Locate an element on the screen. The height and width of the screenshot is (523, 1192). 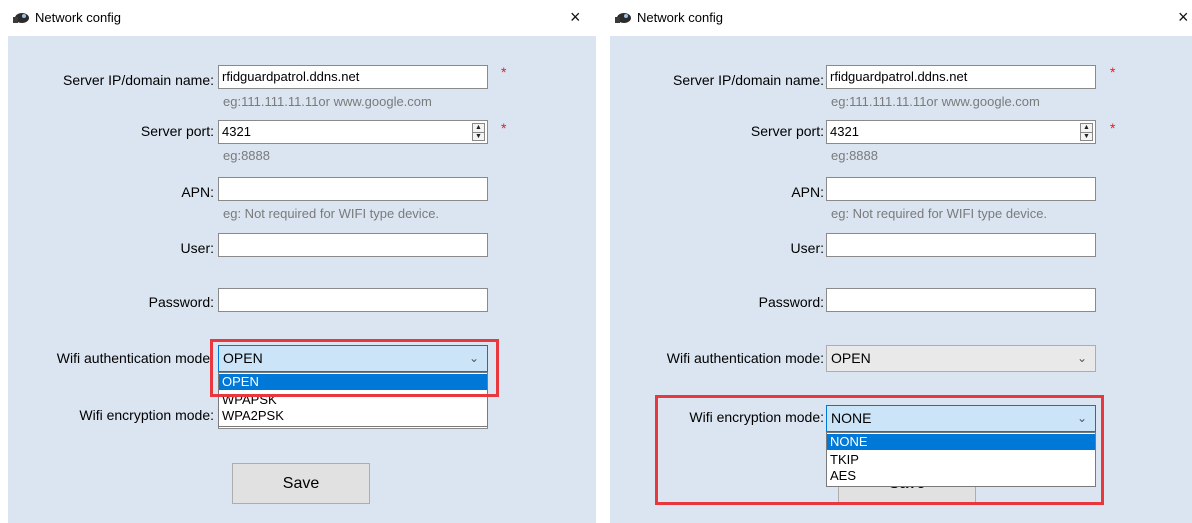
wifi-enc-label: Wifi encryption mode: is located at coordinates (146, 415).